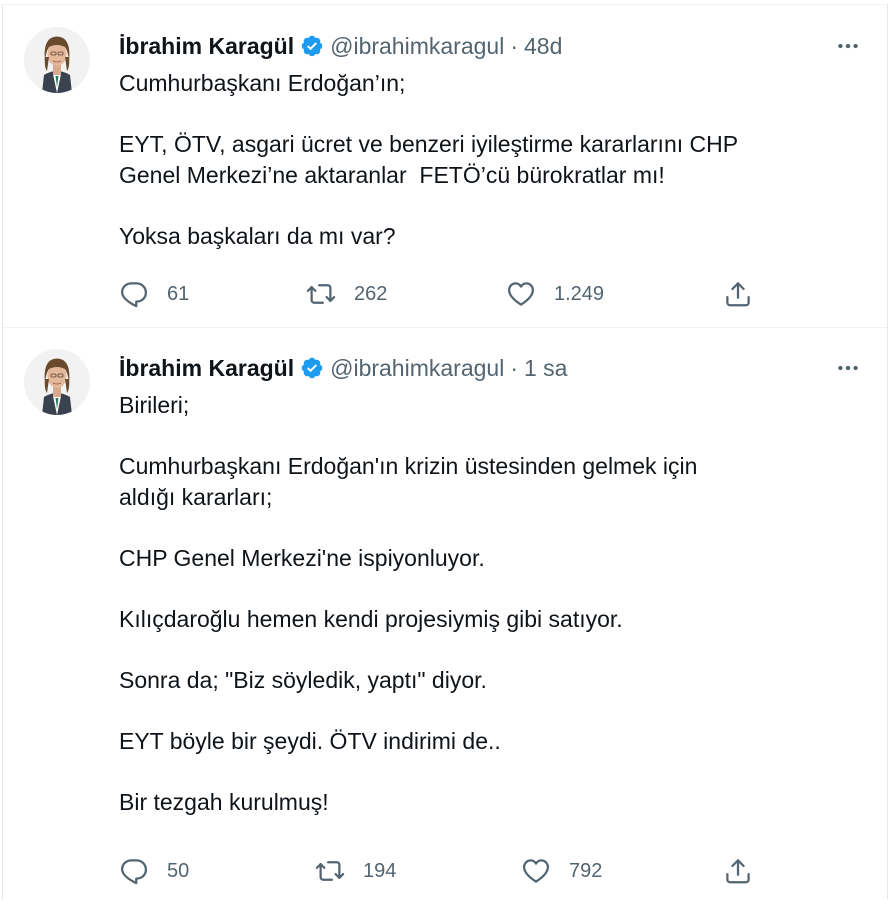  Describe the element at coordinates (310, 740) in the screenshot. I see `tweet-paragraph: EYT böyle bir şeydi. ÖTV indirimi de..` at that location.